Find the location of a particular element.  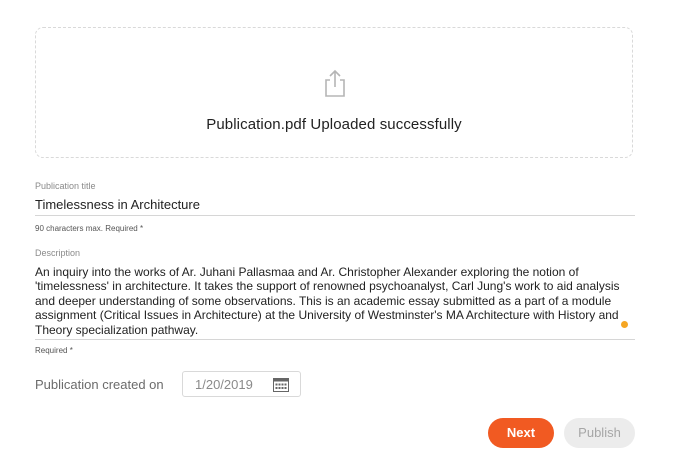

publication-date-picker: 1/20/2019 is located at coordinates (241, 384).